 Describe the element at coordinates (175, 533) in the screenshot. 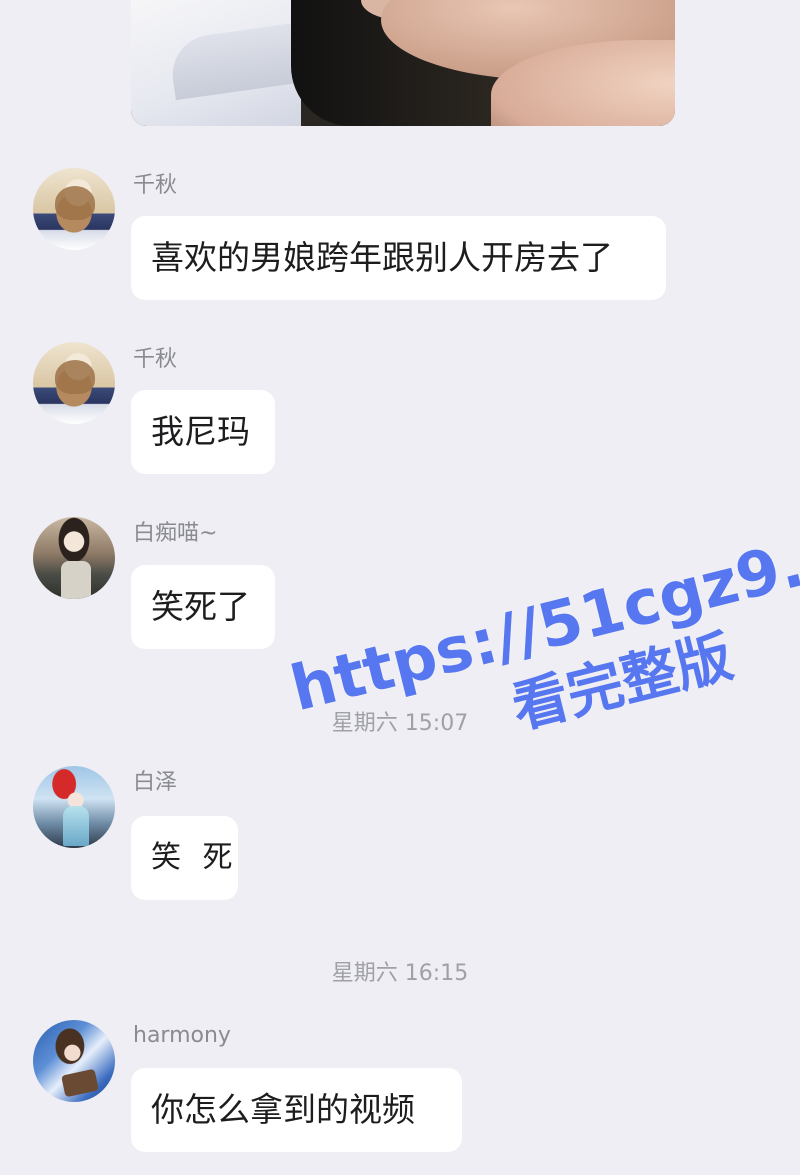

I see `sender-name: 白痴喵~` at that location.